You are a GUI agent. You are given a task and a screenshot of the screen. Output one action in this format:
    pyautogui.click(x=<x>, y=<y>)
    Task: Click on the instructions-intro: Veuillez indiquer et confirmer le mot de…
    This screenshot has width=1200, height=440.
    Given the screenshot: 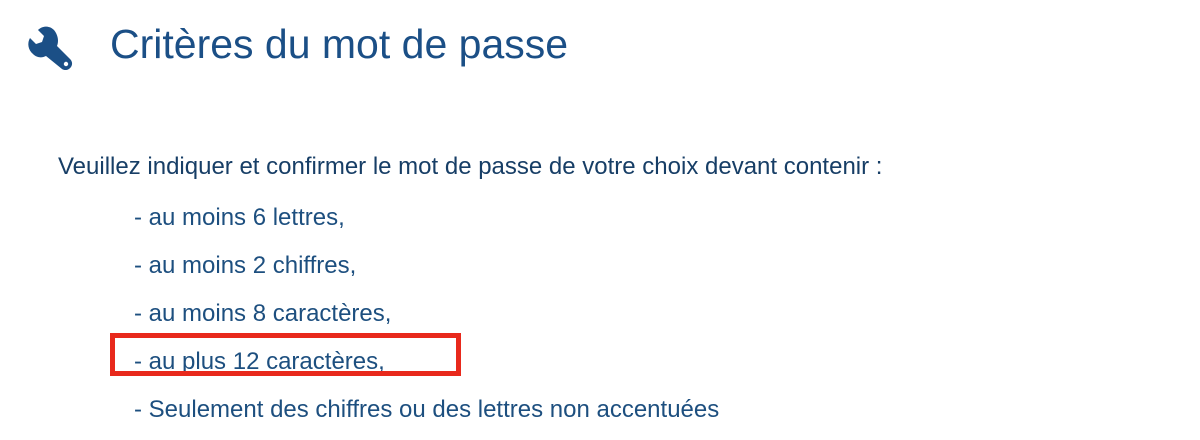 What is the action you would take?
    pyautogui.click(x=470, y=166)
    